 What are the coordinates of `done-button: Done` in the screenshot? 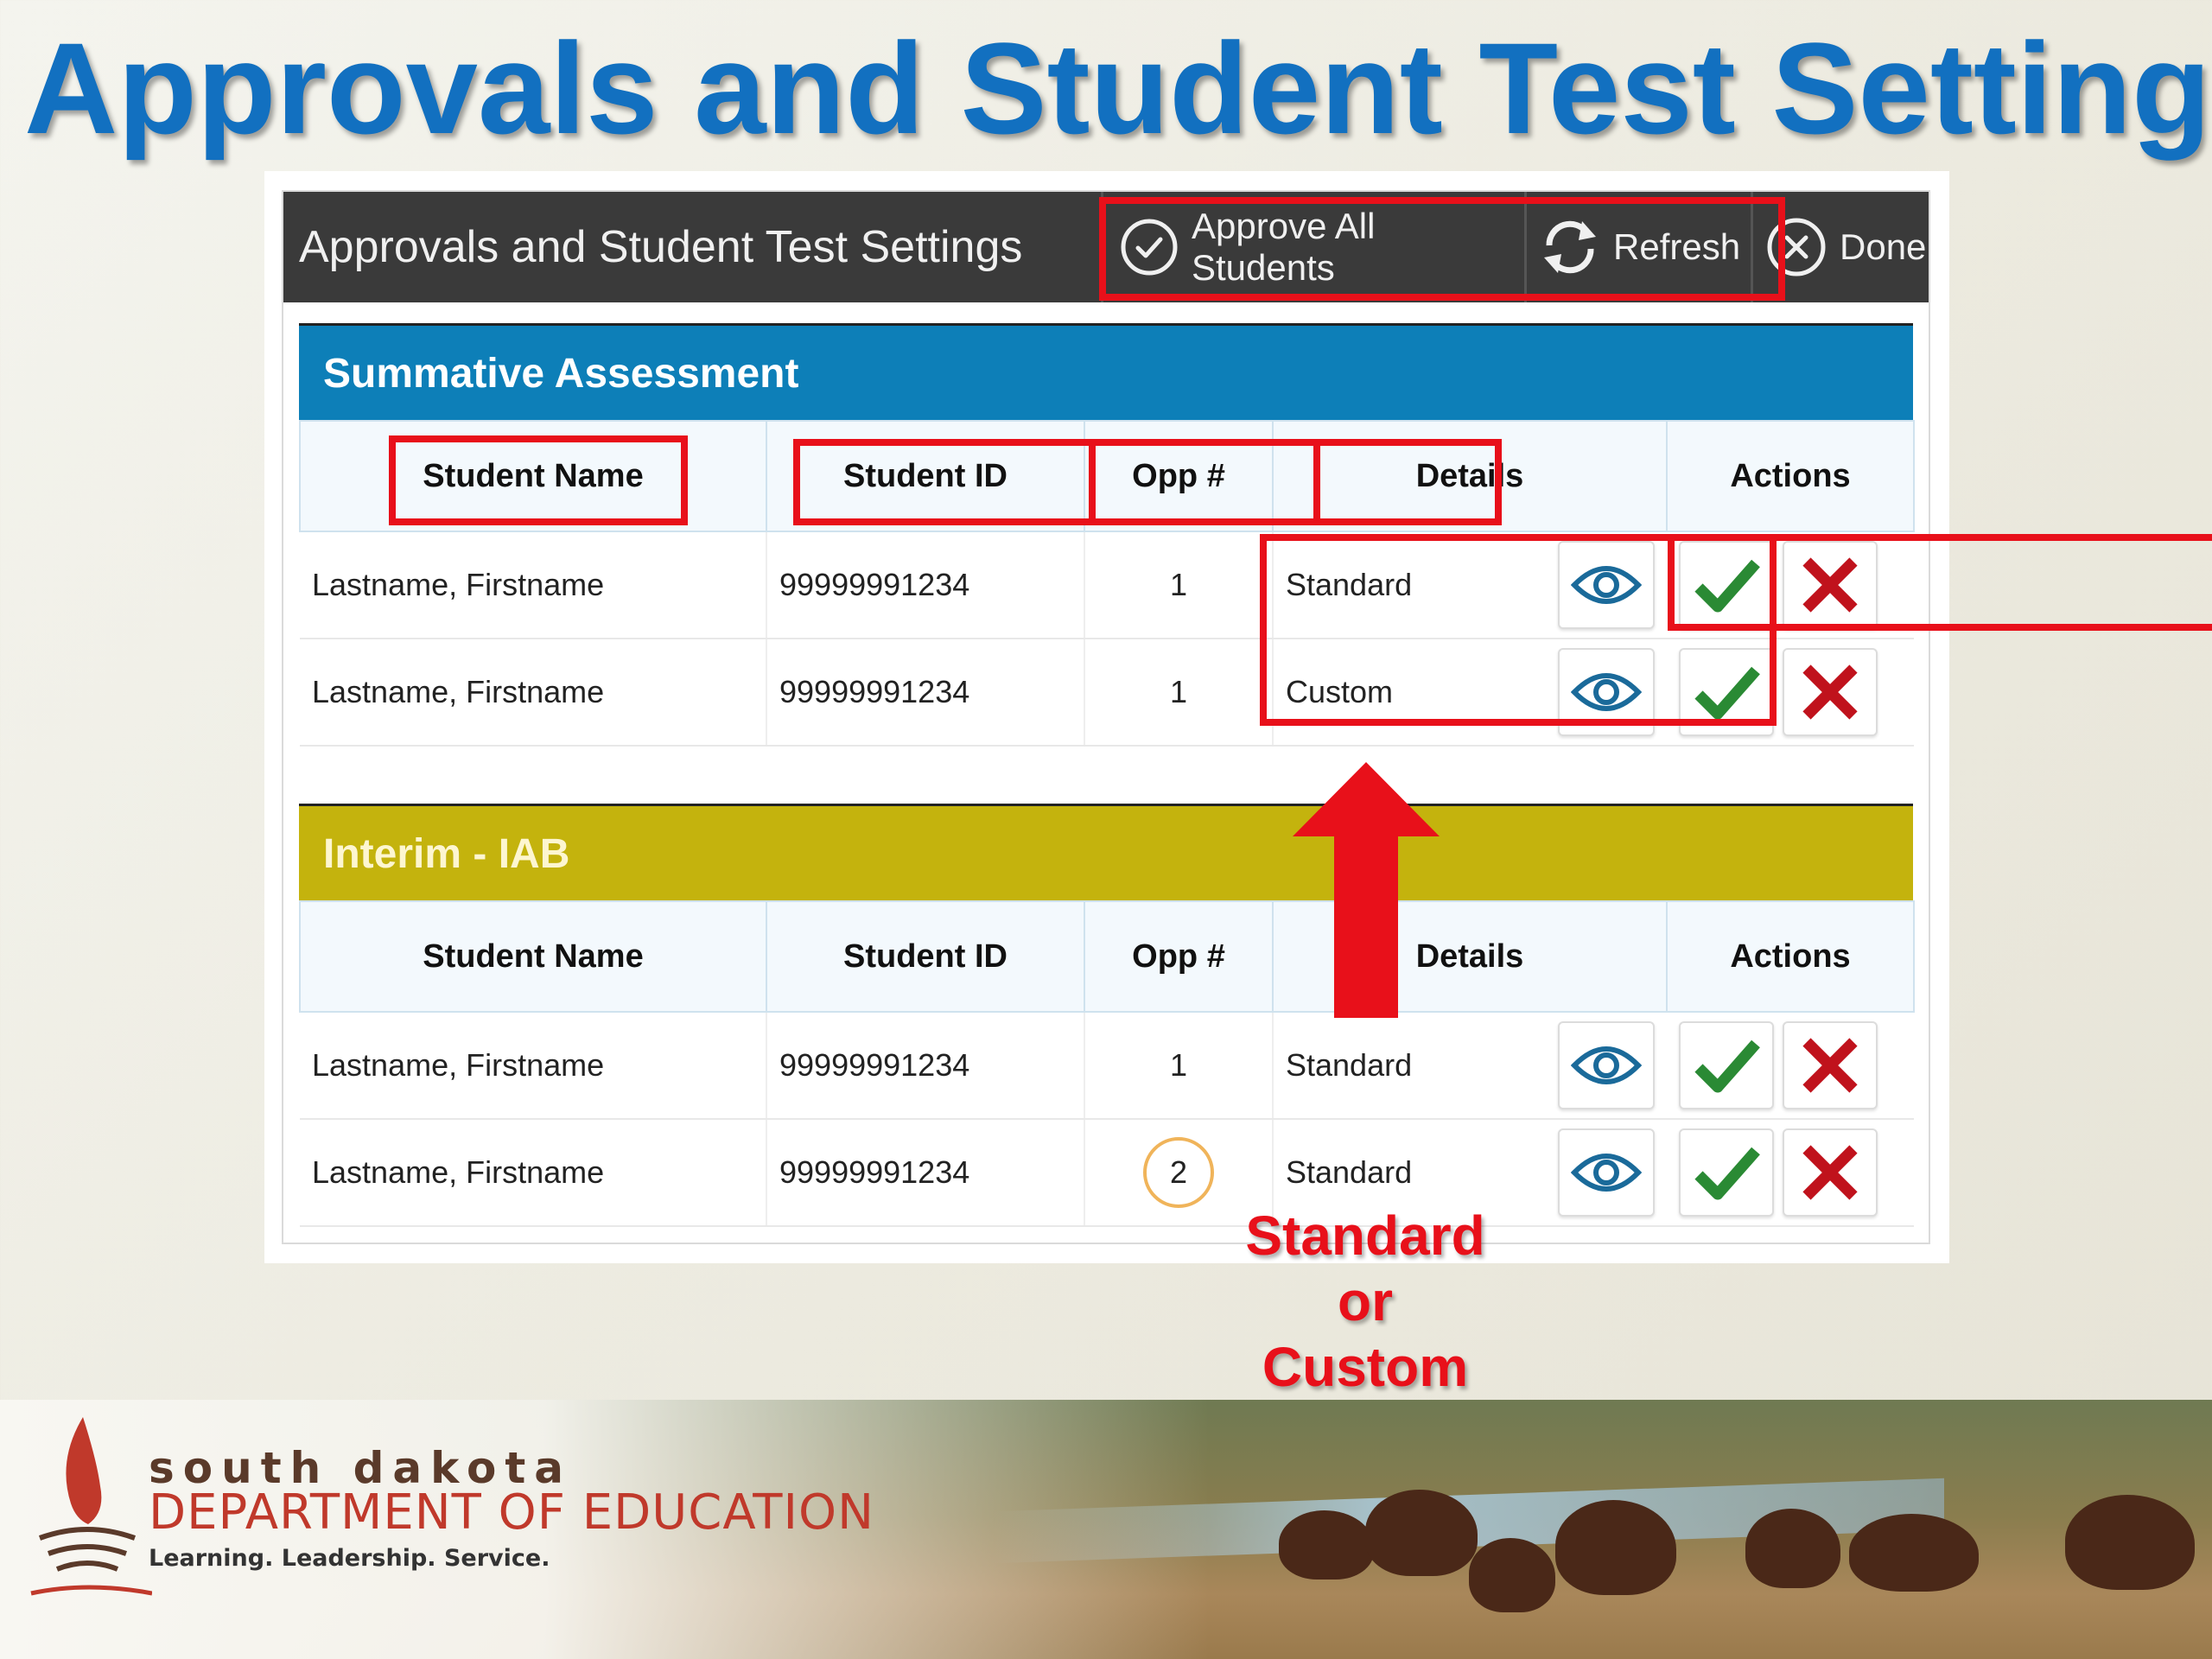 It's located at (1840, 247).